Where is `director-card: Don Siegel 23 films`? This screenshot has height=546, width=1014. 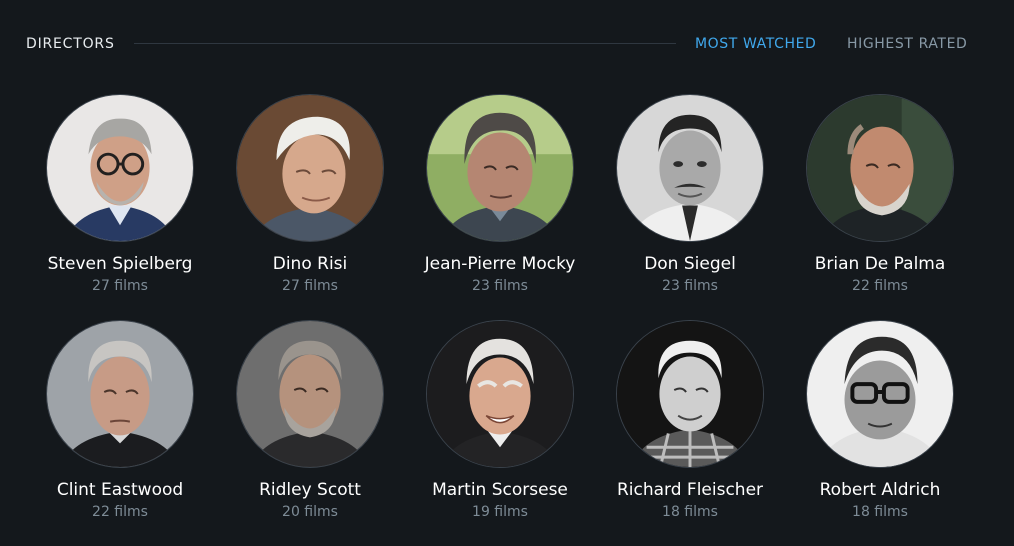
director-card: Don Siegel 23 films is located at coordinates (690, 207).